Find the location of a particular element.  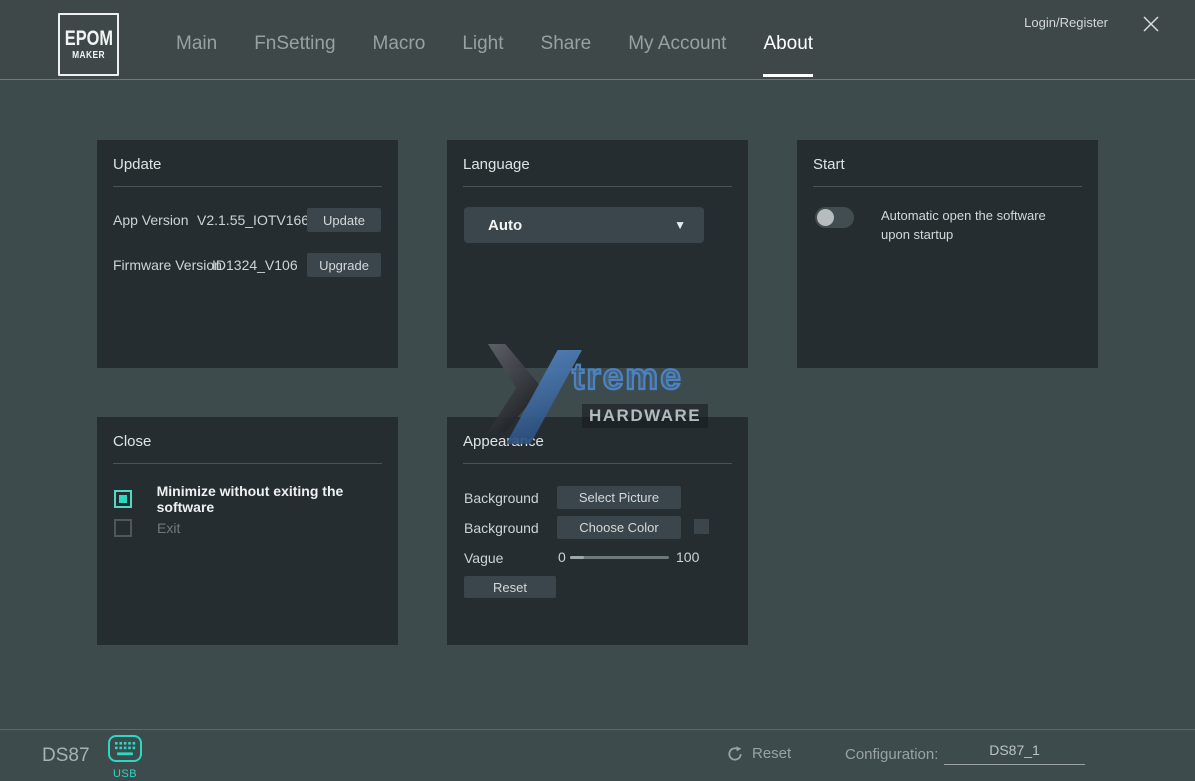

exit-option-label: Exit is located at coordinates (169, 528).